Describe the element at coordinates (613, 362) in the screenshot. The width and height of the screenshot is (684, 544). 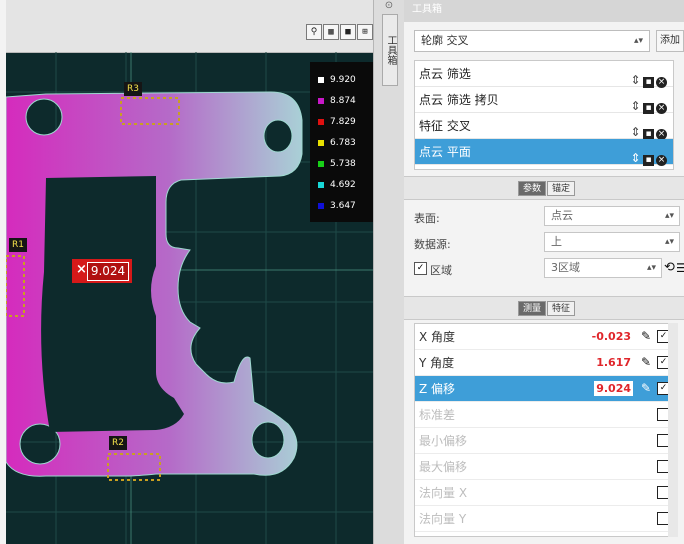
I see `measurement-value: 1.617` at that location.